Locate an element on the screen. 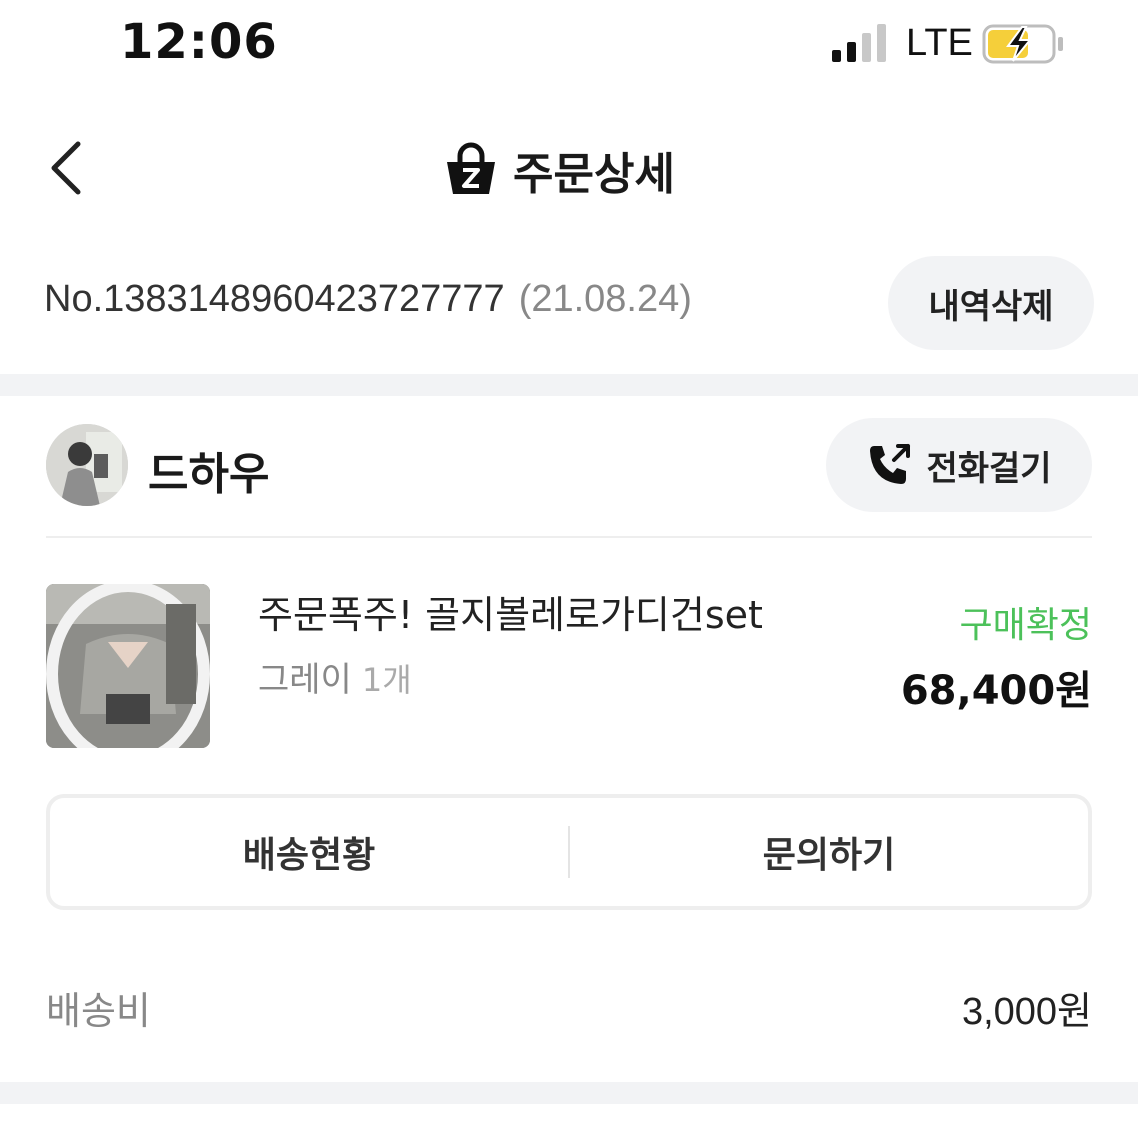 This screenshot has height=1138, width=1138. call-button-label: 전화걸기 is located at coordinates (989, 468).